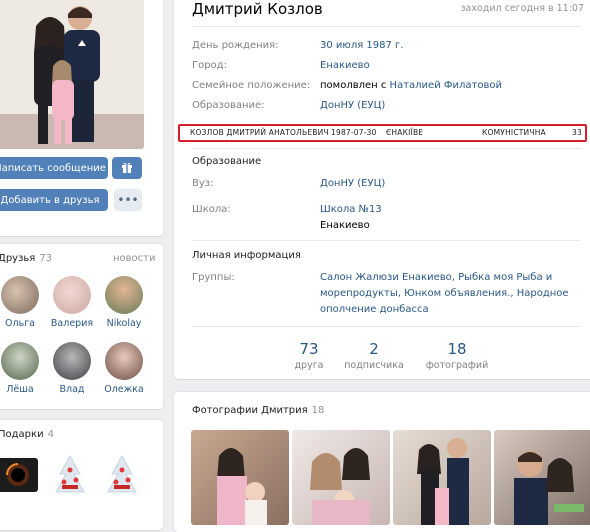 The image size is (590, 532). Describe the element at coordinates (352, 105) in the screenshot. I see `education-value: ДонНУ (ЕУЦ)` at that location.